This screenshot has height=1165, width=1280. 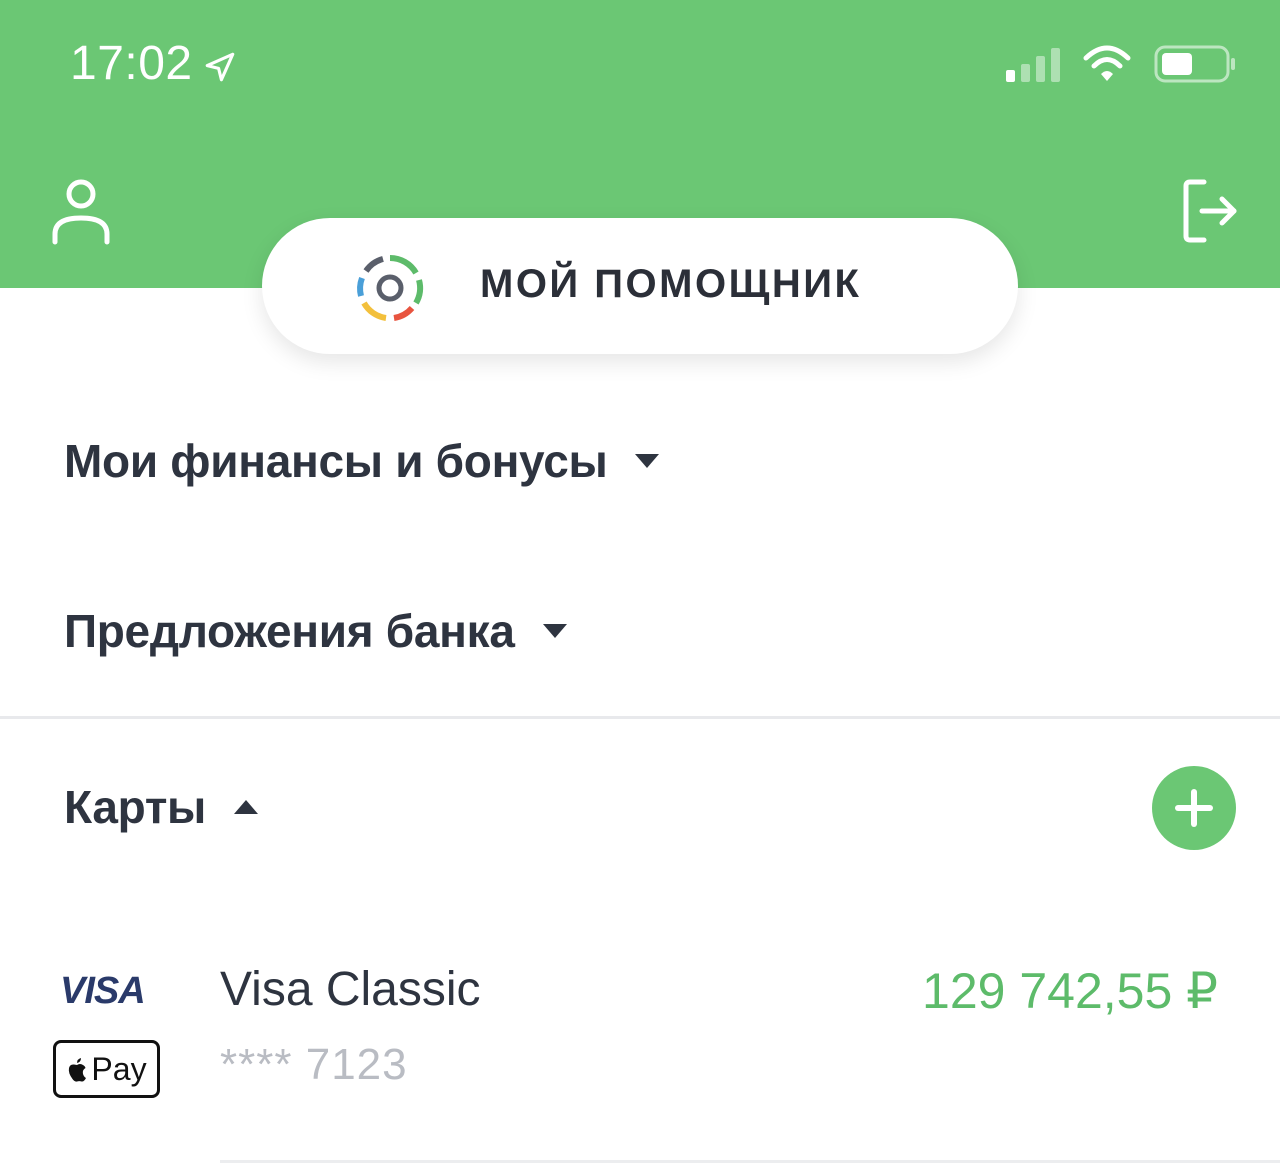 I want to click on plus-icon, so click(x=1194, y=808).